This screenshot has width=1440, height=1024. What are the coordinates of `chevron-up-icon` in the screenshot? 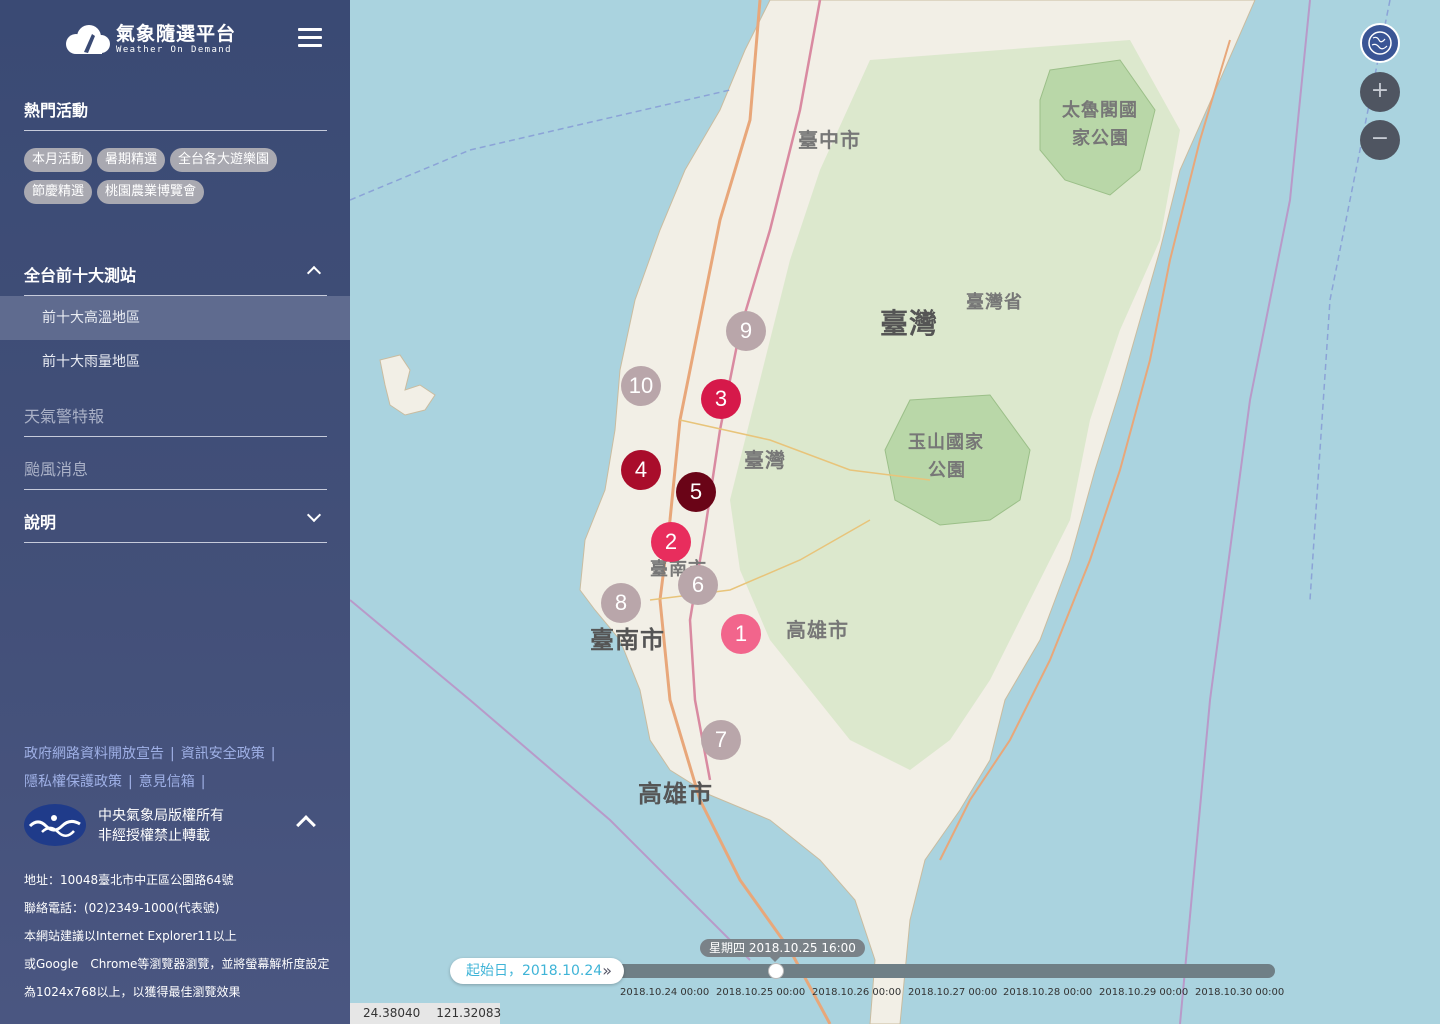 It's located at (314, 273).